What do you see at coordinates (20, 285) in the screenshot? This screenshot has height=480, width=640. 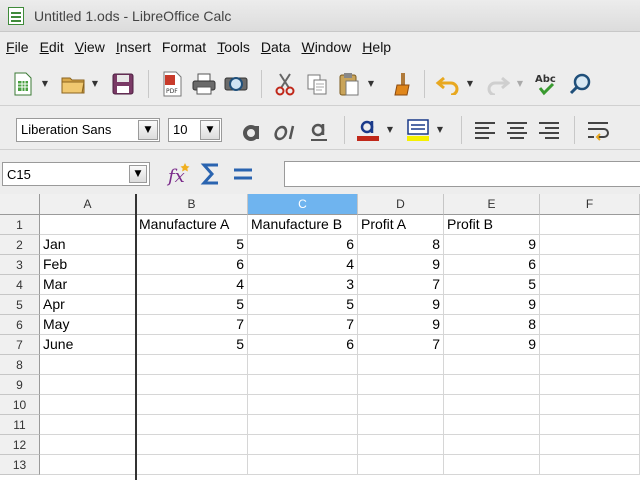 I see `row-header-4: 4` at bounding box center [20, 285].